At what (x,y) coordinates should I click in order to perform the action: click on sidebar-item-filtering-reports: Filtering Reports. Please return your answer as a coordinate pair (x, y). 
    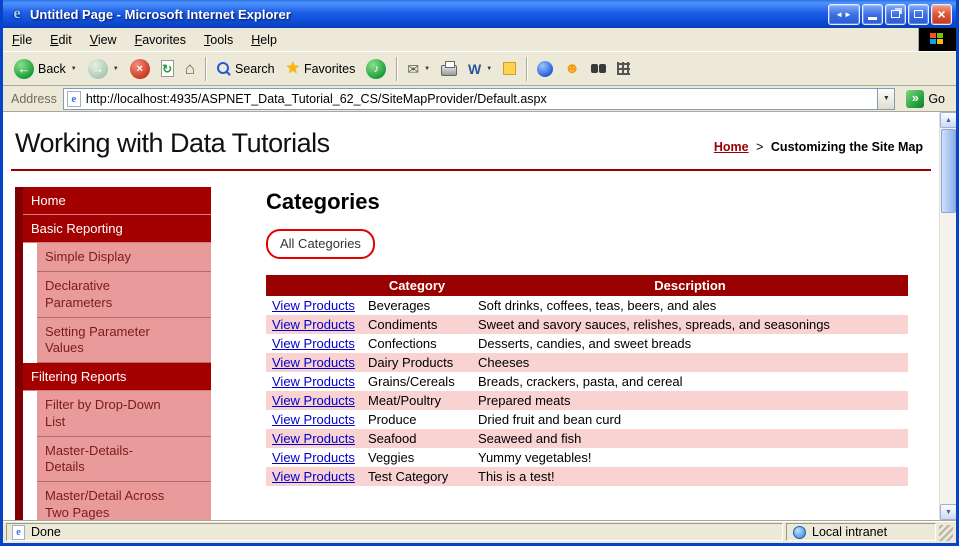
    Looking at the image, I should click on (117, 377).